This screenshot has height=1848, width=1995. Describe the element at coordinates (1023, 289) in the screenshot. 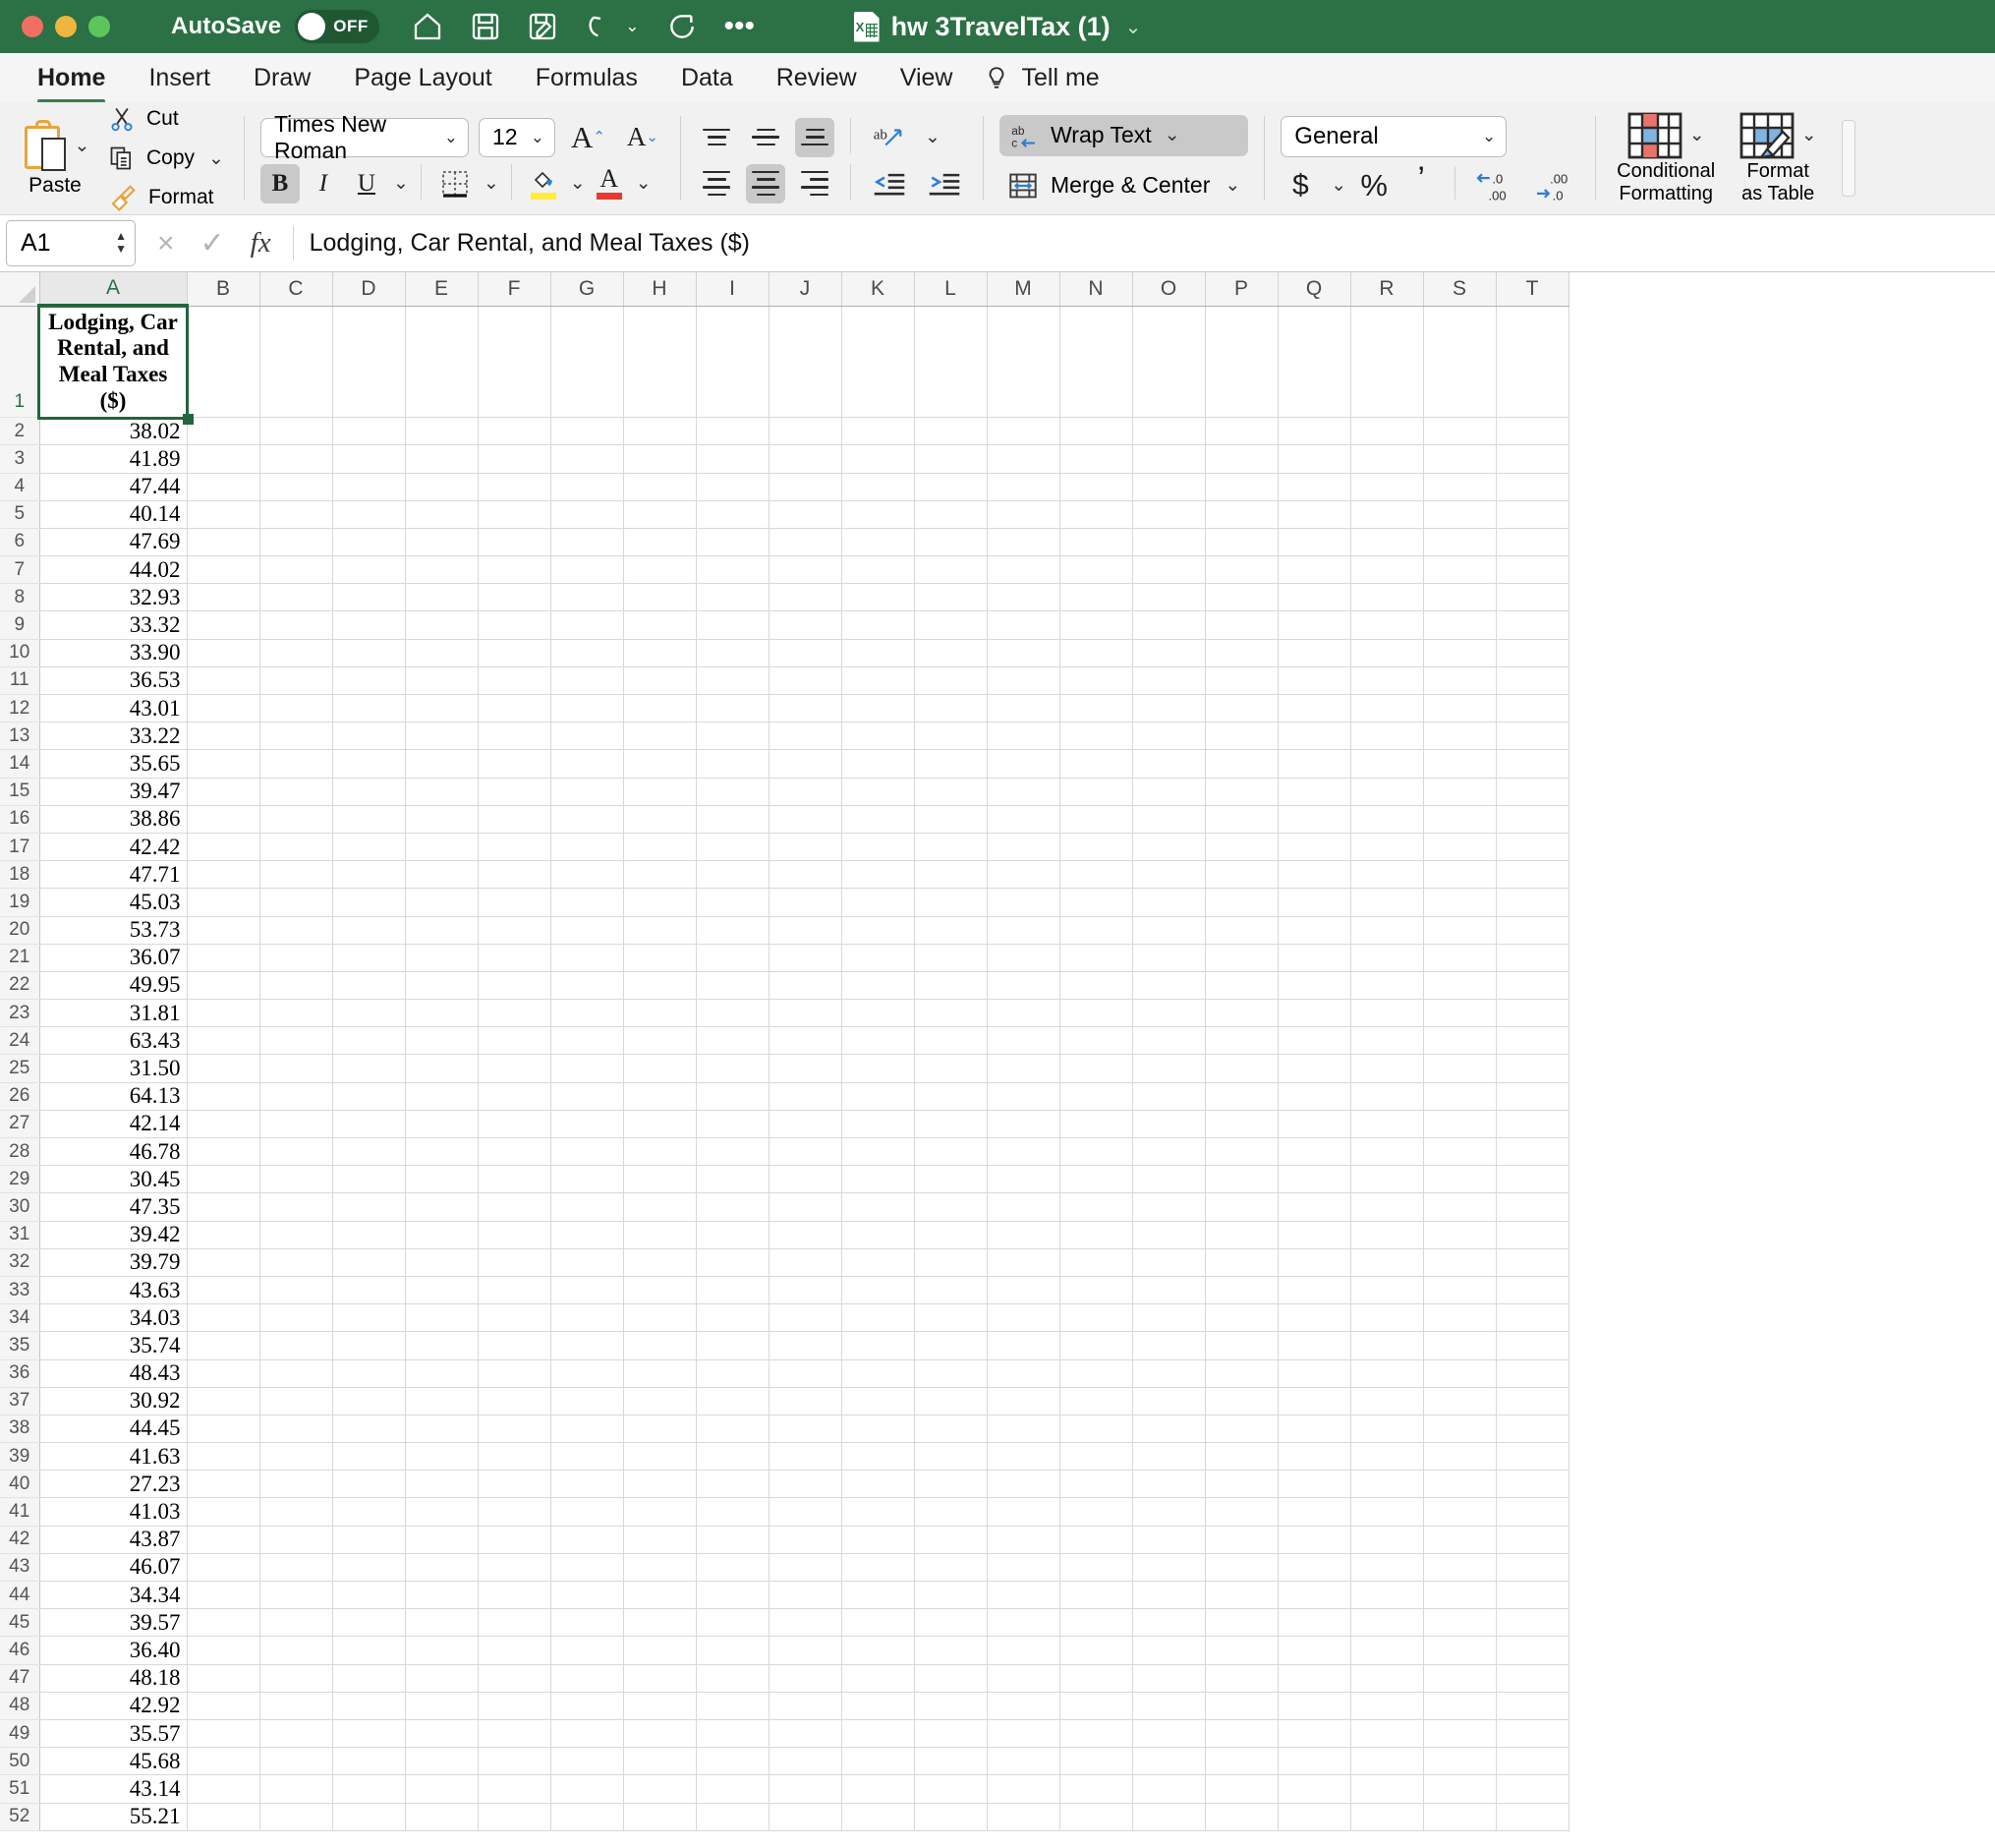

I see `column-header-m: M` at that location.